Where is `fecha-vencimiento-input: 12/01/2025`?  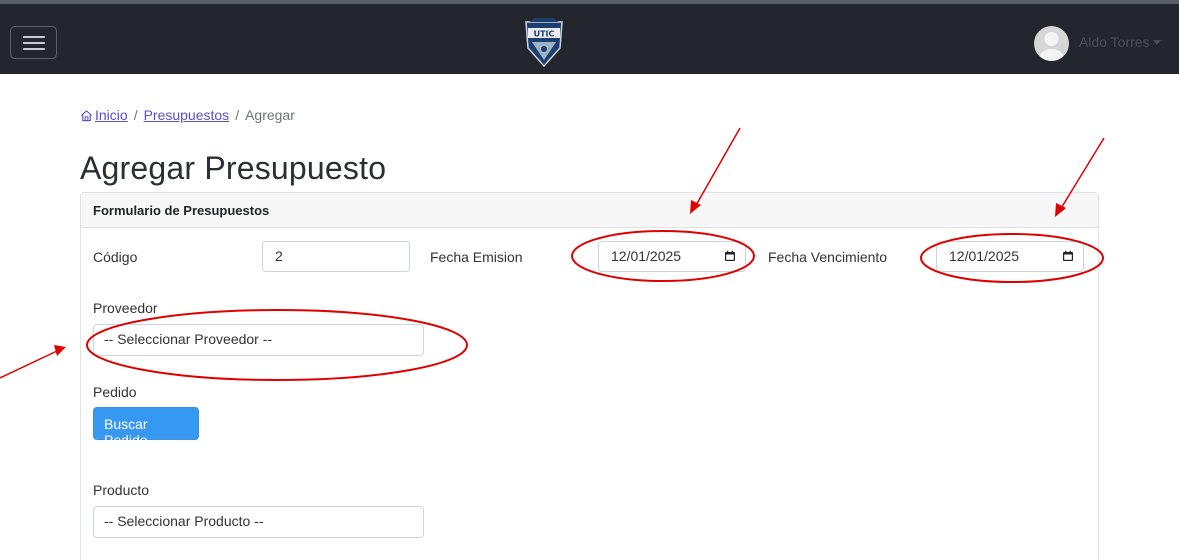 fecha-vencimiento-input: 12/01/2025 is located at coordinates (1010, 256).